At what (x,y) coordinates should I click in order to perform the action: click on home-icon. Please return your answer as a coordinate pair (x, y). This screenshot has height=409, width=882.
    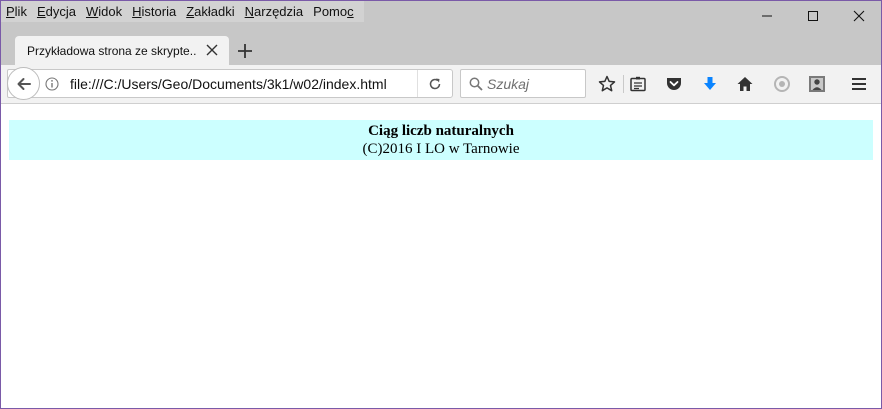
    Looking at the image, I should click on (745, 84).